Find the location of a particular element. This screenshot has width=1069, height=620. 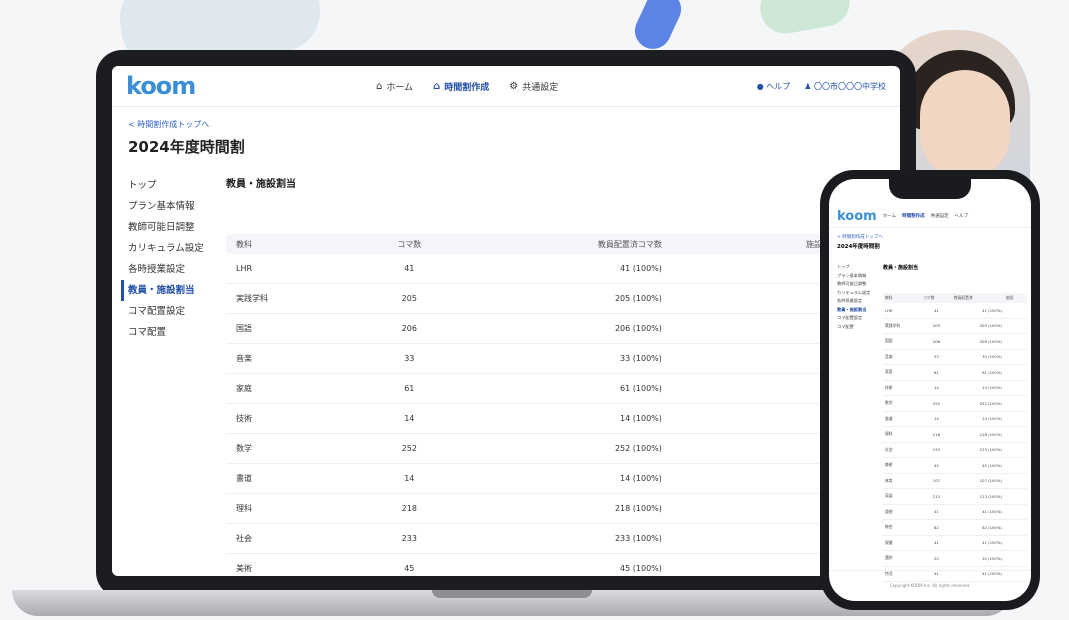

help-icon: ● is located at coordinates (760, 86).